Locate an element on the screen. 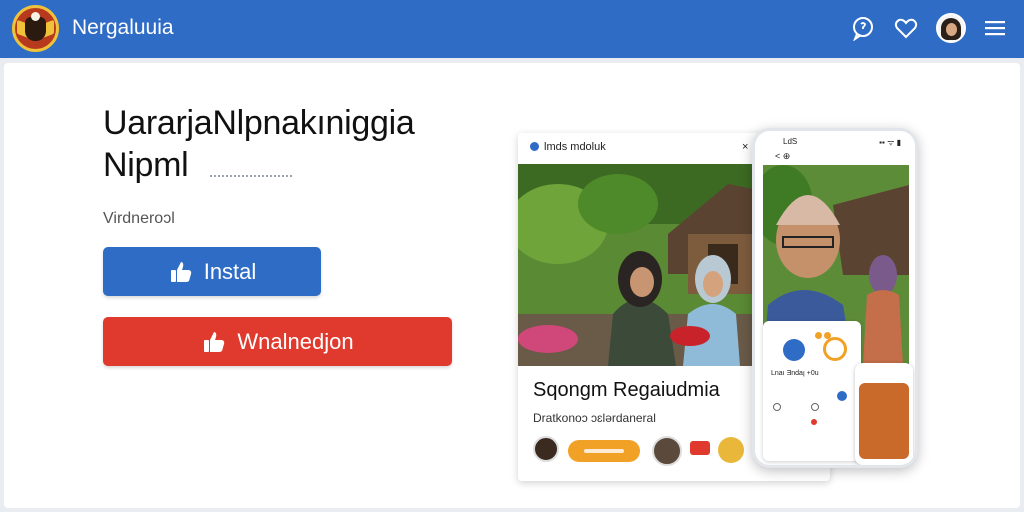 The image size is (1024, 512). info-dot-icon is located at coordinates (534, 146).